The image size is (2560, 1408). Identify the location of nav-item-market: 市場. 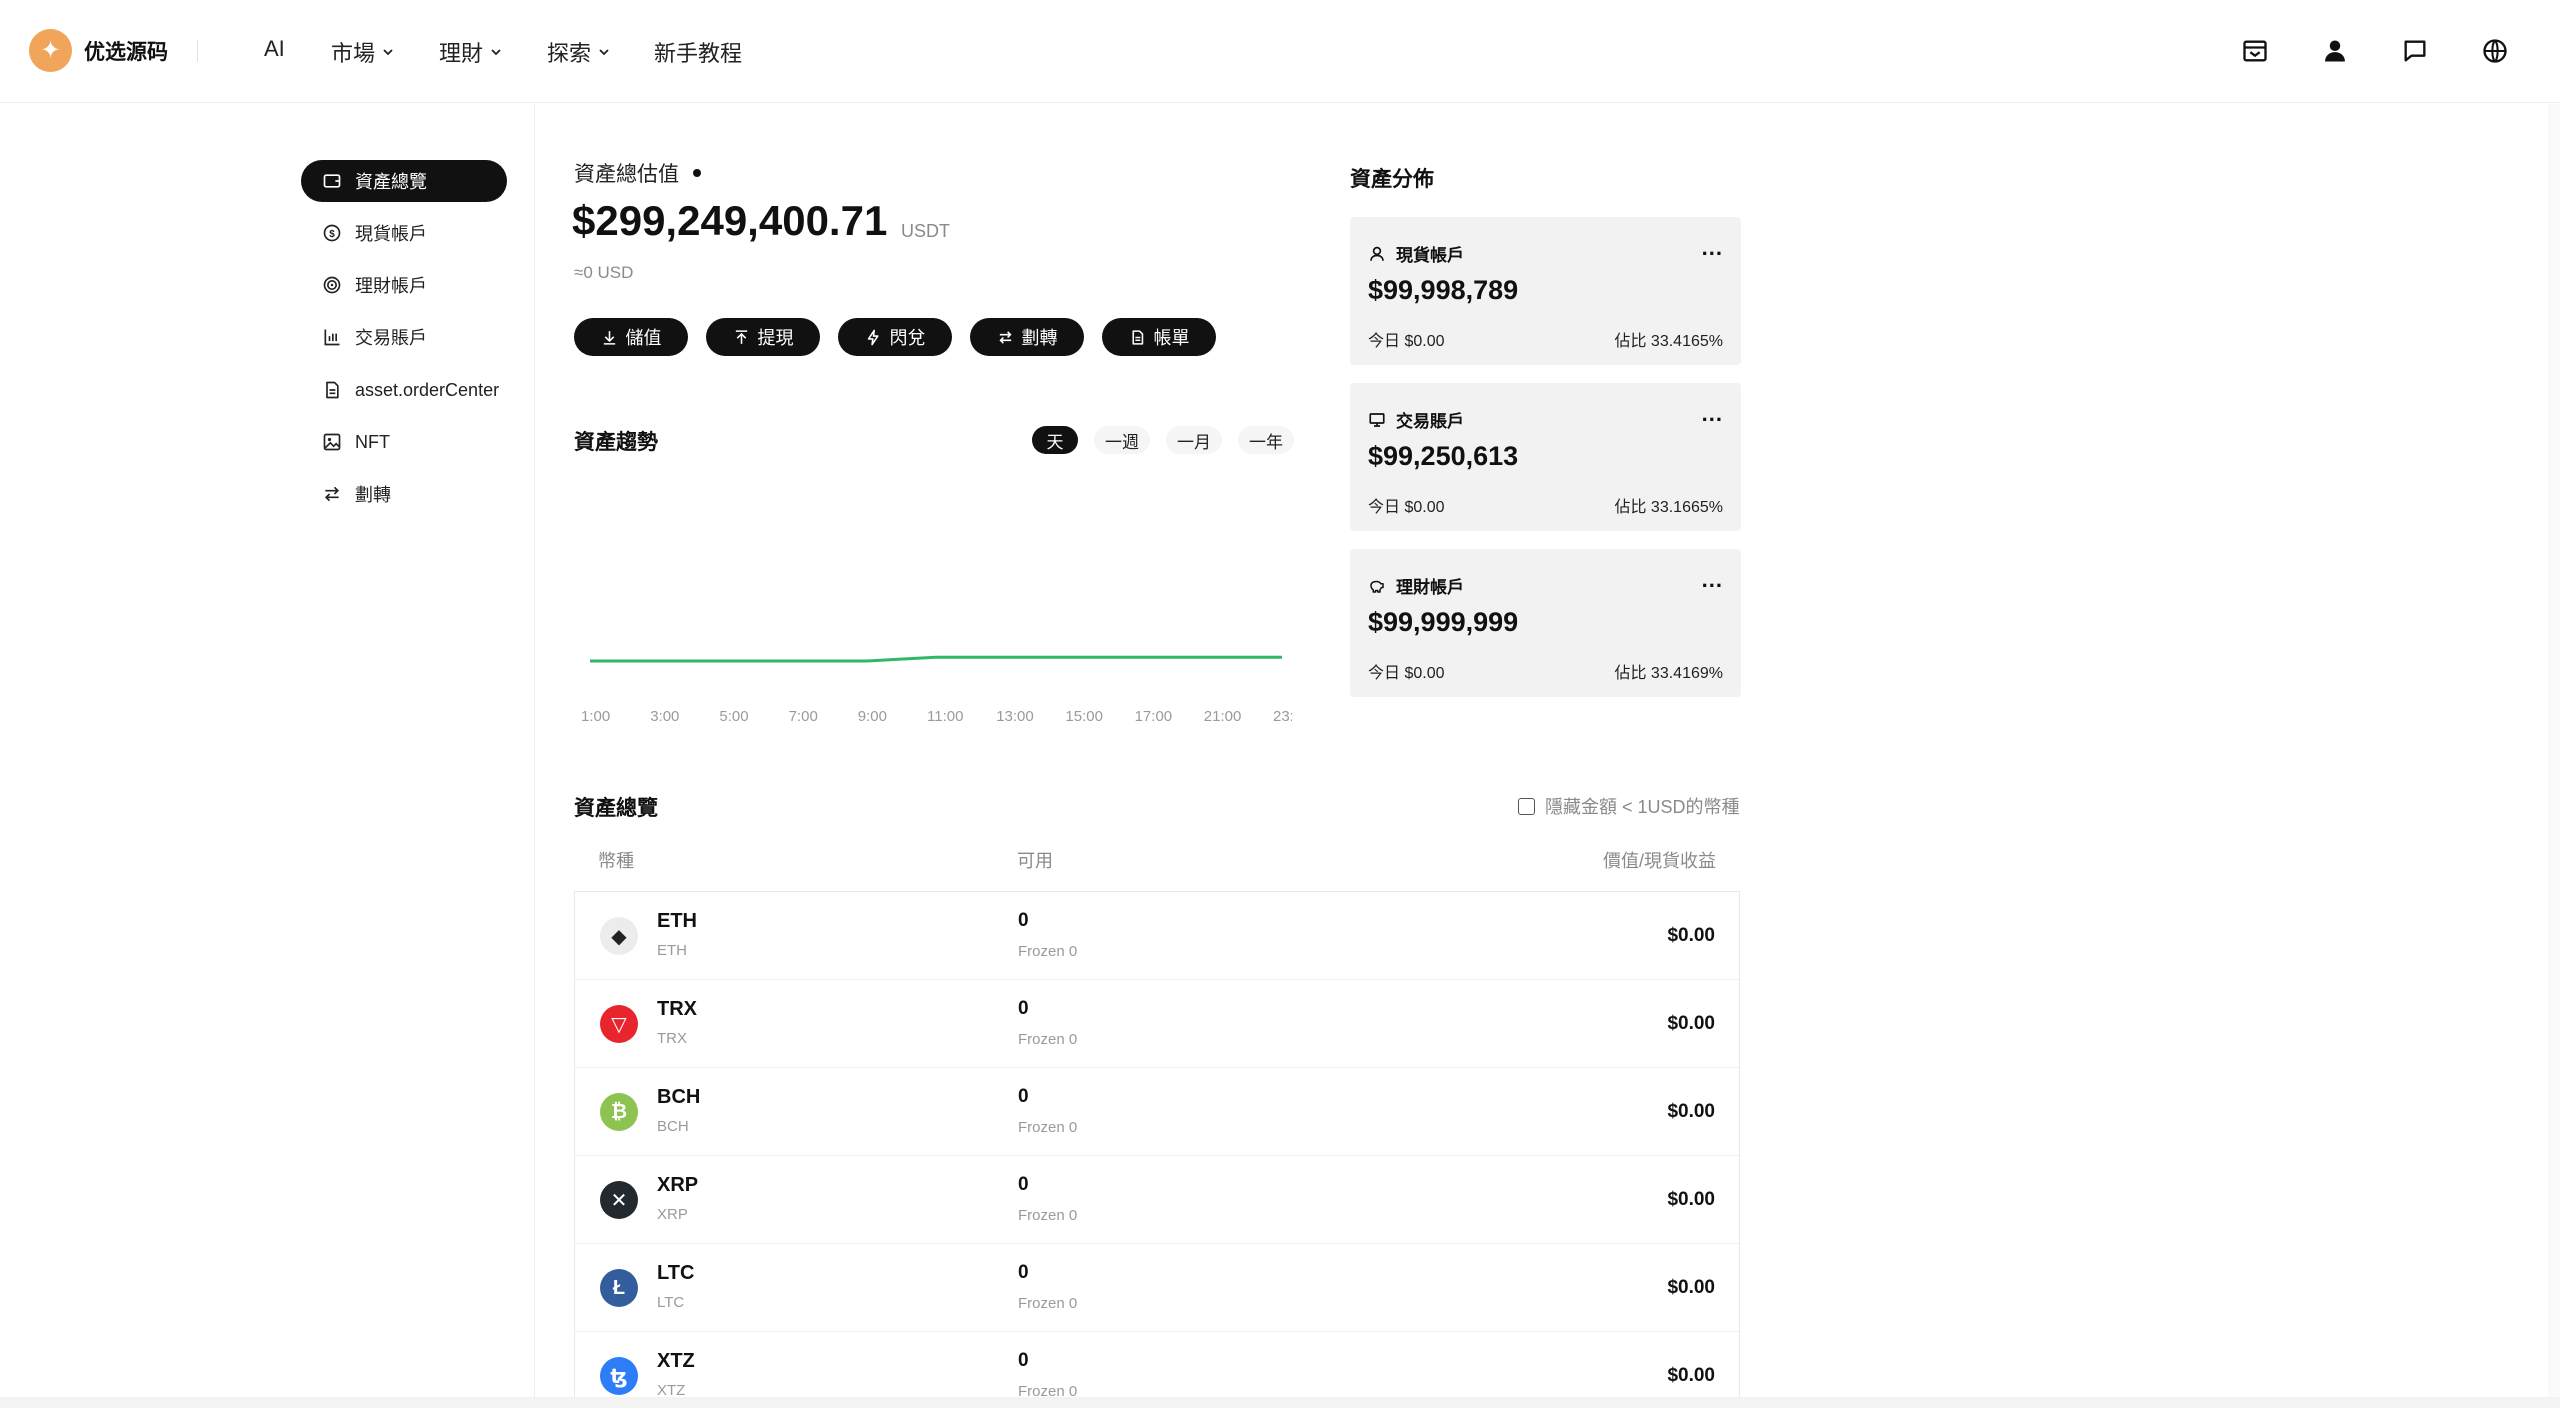
(363, 52).